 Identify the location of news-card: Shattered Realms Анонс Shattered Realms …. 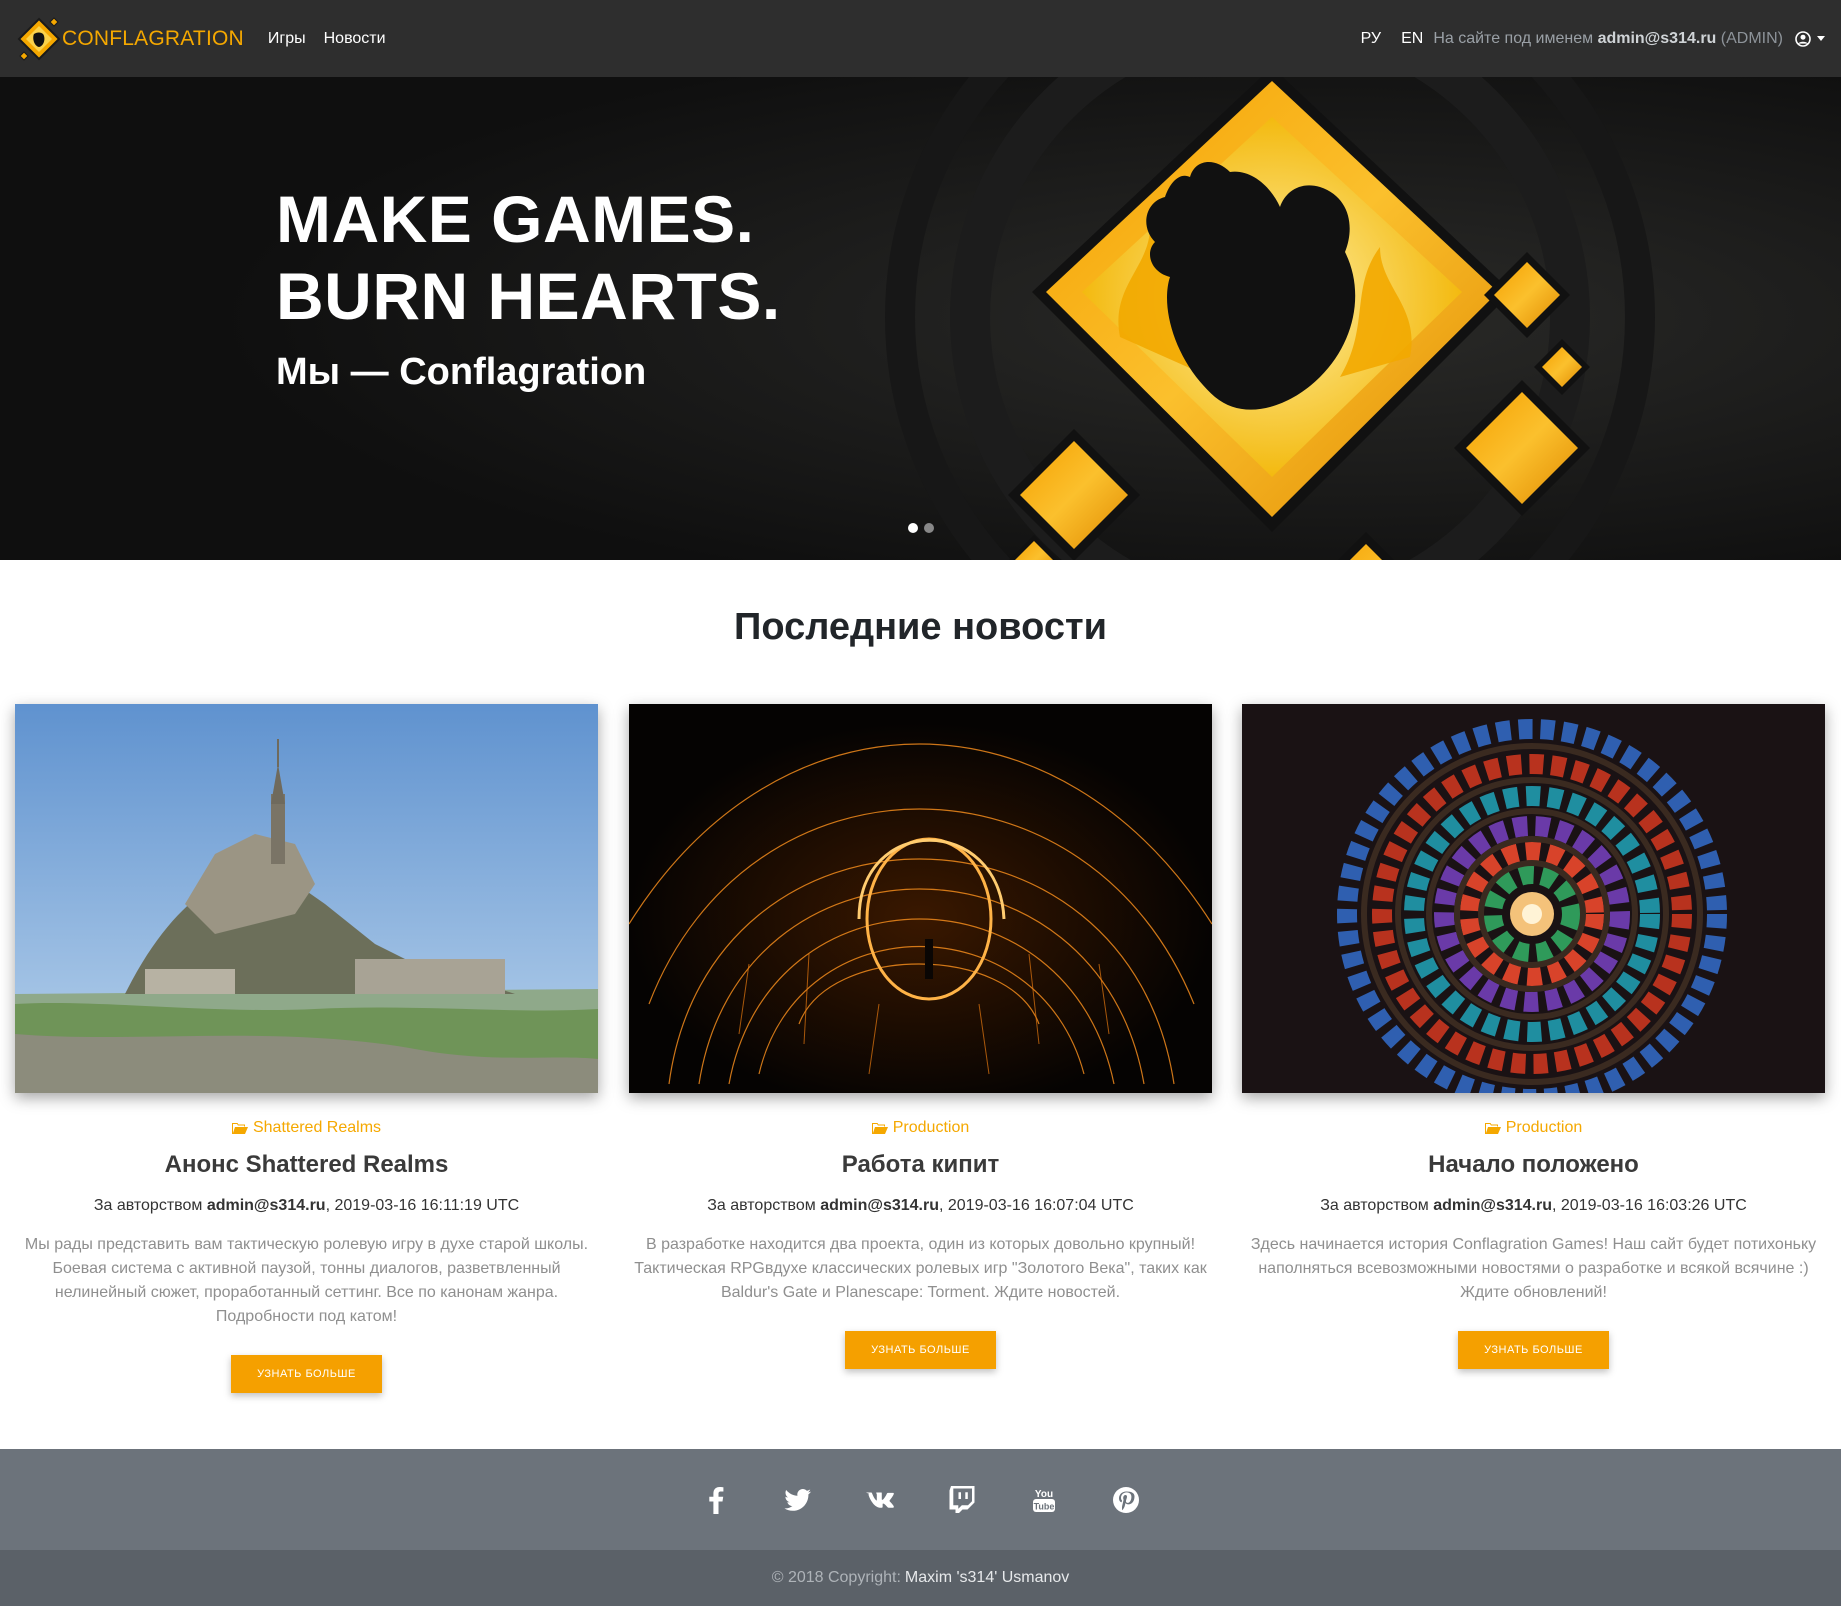
(306, 1048).